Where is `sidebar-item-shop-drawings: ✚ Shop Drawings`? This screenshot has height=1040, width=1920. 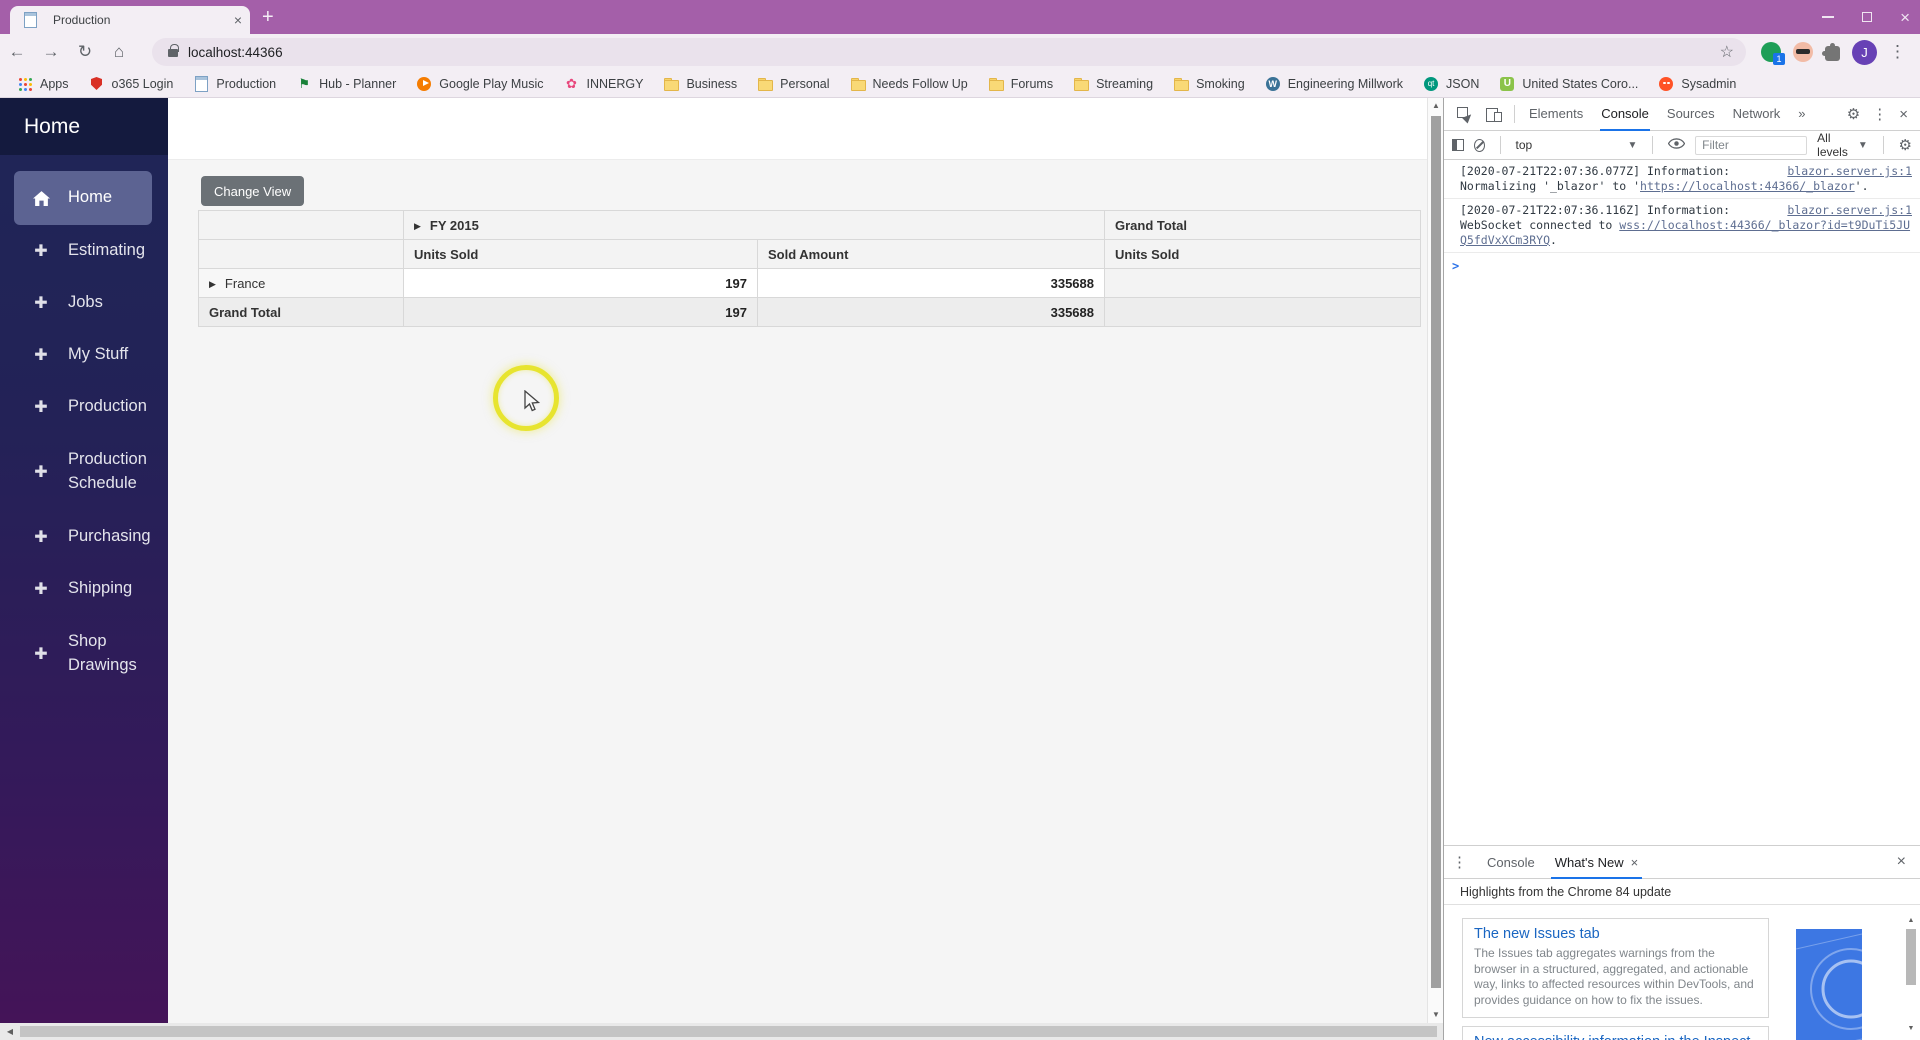 sidebar-item-shop-drawings: ✚ Shop Drawings is located at coordinates (84, 654).